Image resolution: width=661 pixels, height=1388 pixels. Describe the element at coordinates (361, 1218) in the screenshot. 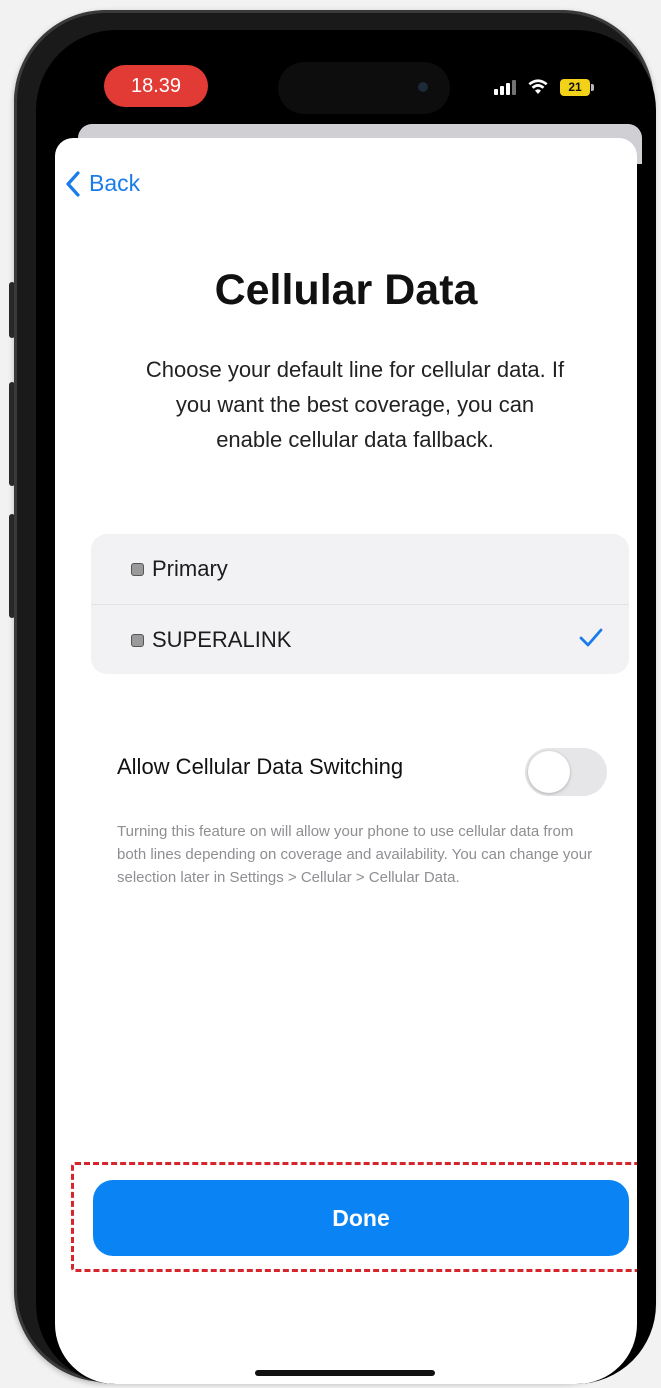

I see `done-button: Done` at that location.